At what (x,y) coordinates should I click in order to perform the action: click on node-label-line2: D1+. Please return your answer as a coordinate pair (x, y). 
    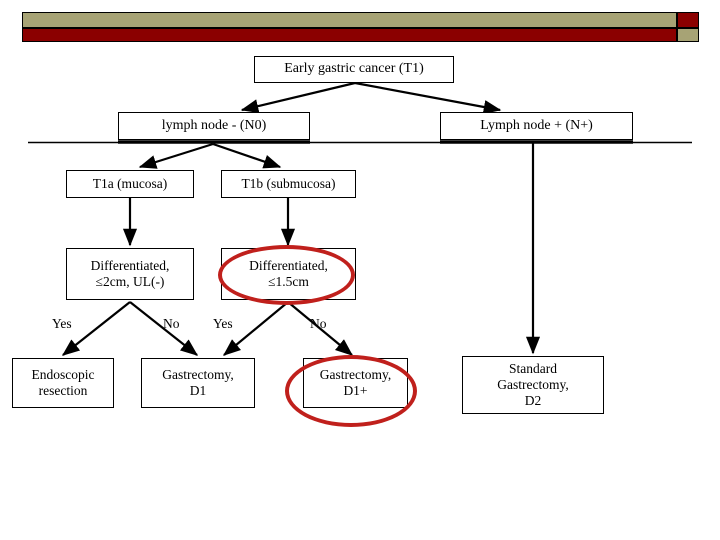
    Looking at the image, I should click on (355, 390).